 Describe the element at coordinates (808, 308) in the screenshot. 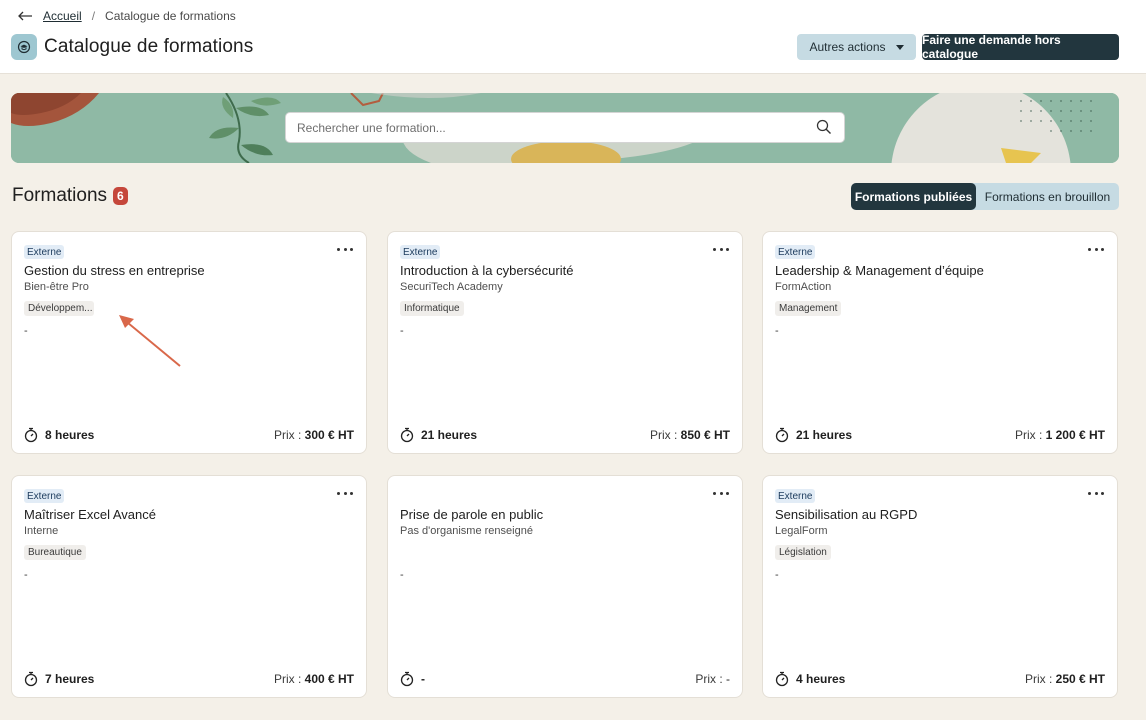

I see `card-category: Management` at that location.